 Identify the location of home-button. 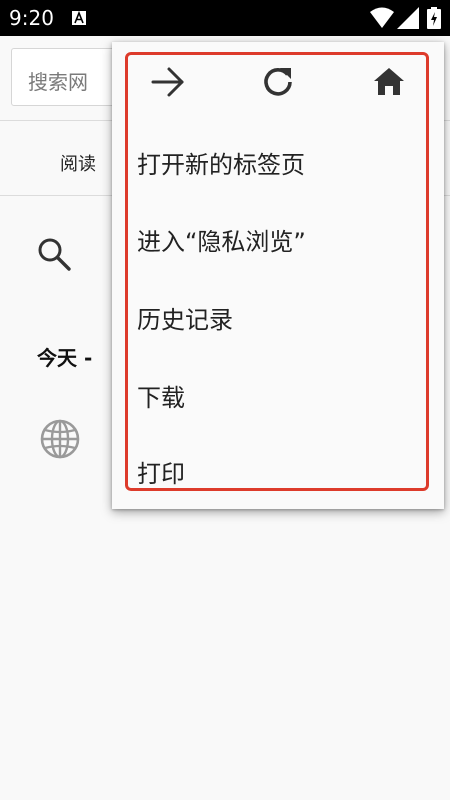
(389, 82).